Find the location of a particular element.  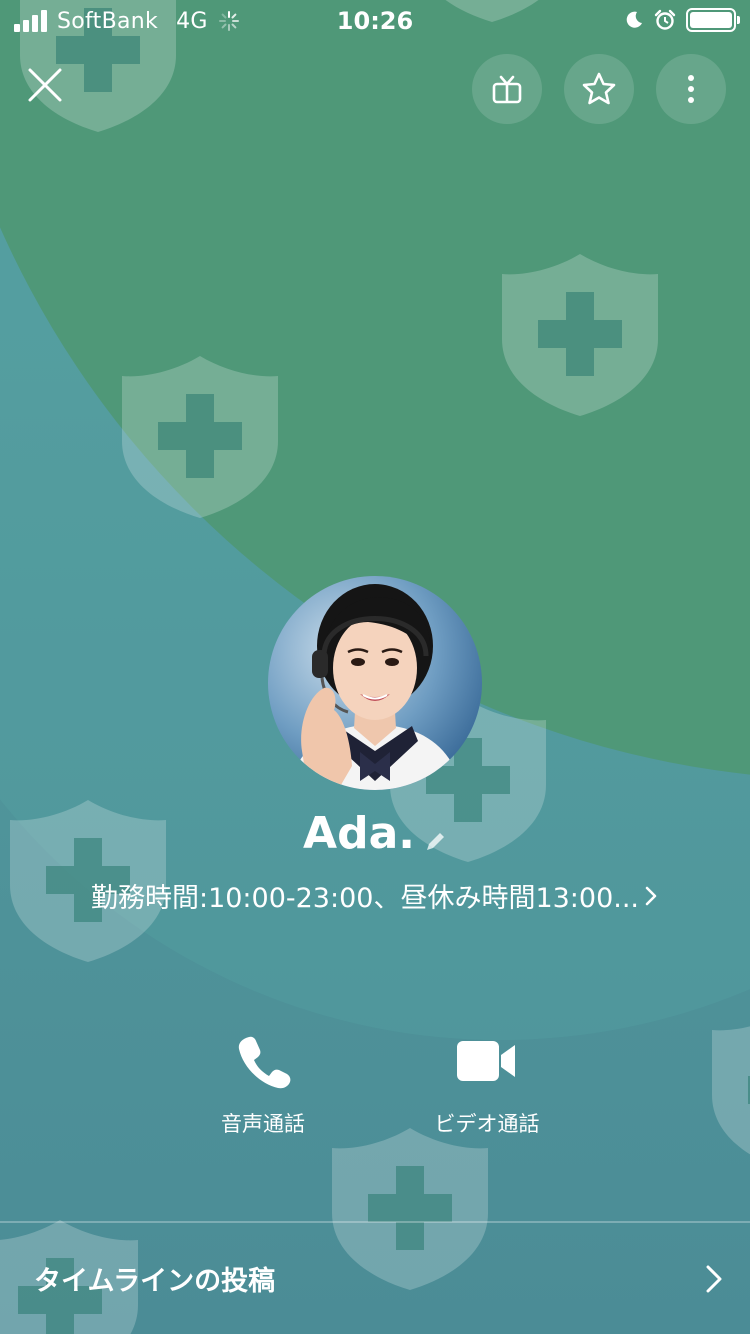

close-icon is located at coordinates (45, 85).